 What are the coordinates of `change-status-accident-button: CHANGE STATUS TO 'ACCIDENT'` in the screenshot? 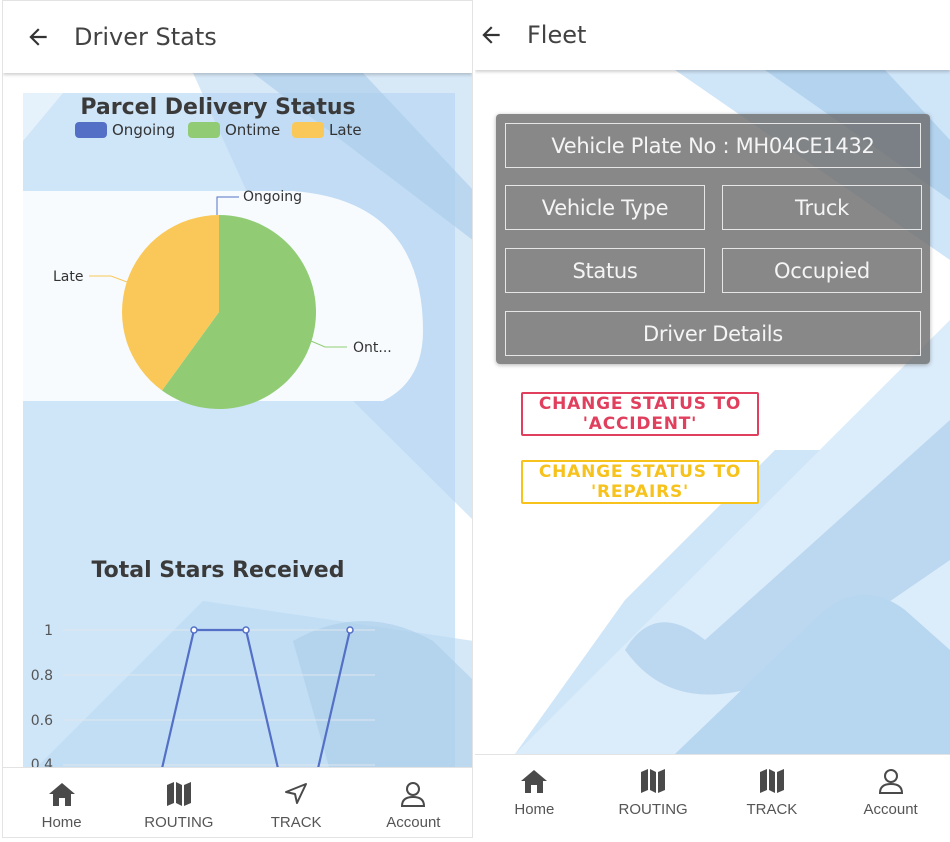 It's located at (640, 414).